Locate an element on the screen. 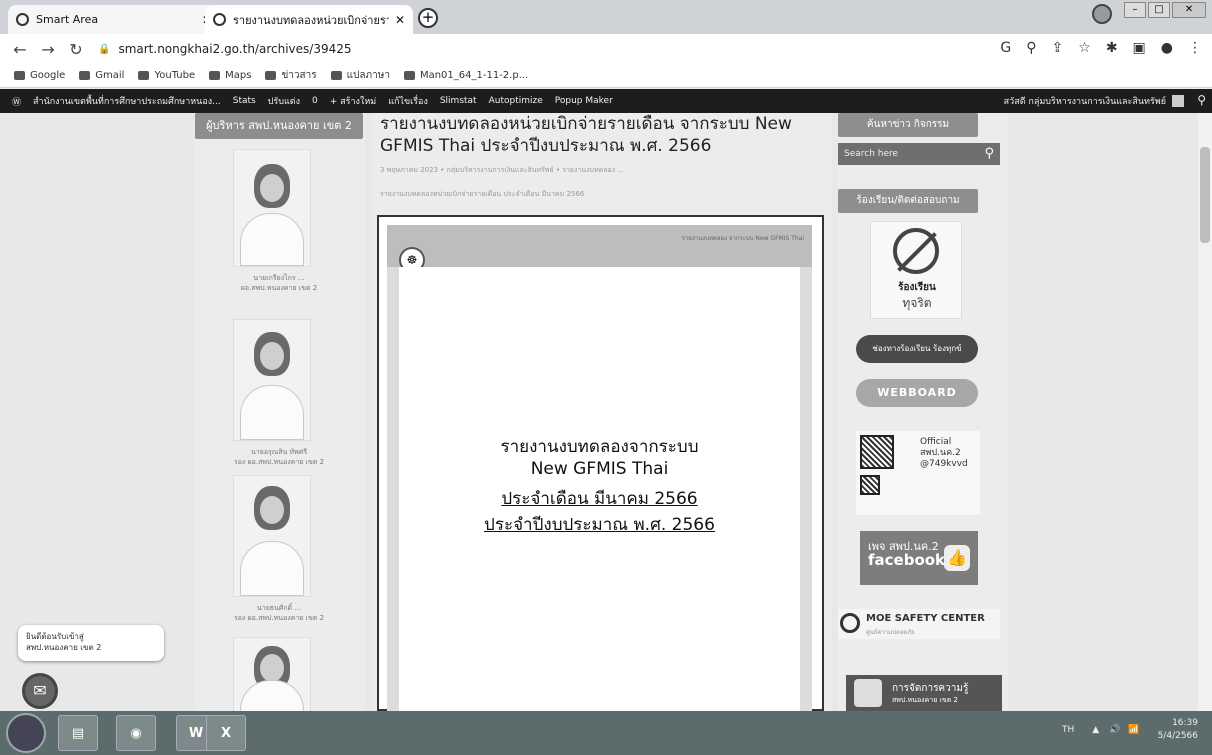  admin-popup-maker: Popup Maker is located at coordinates (584, 101).